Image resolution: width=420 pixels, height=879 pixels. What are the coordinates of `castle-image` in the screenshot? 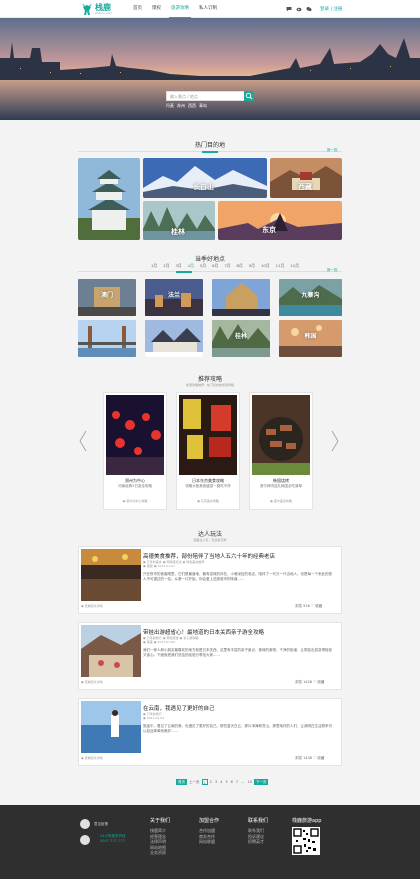 It's located at (109, 199).